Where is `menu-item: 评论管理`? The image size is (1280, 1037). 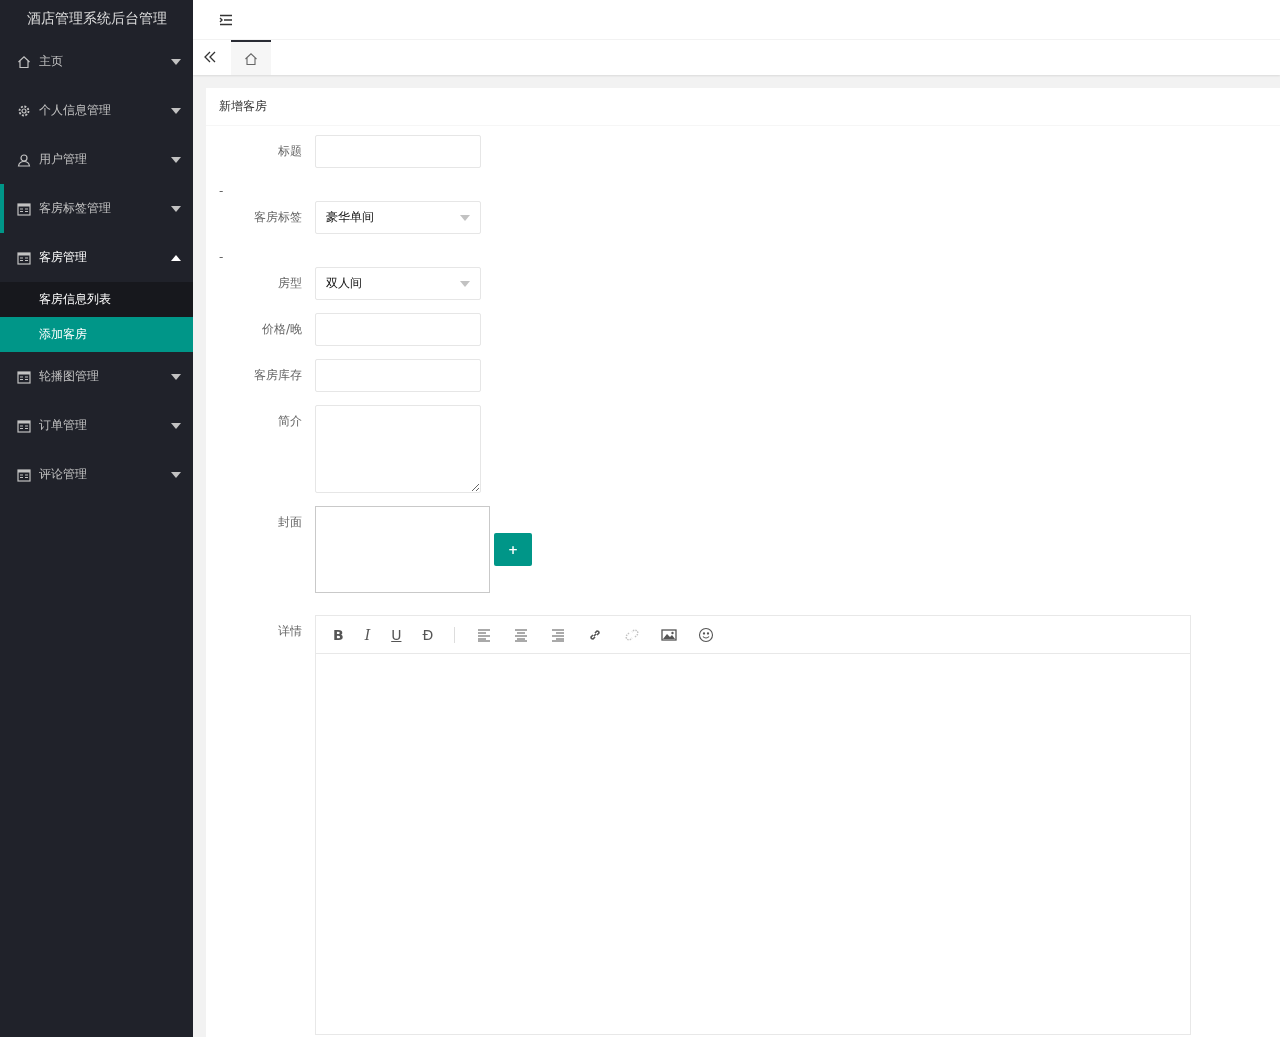
menu-item: 评论管理 is located at coordinates (96, 474).